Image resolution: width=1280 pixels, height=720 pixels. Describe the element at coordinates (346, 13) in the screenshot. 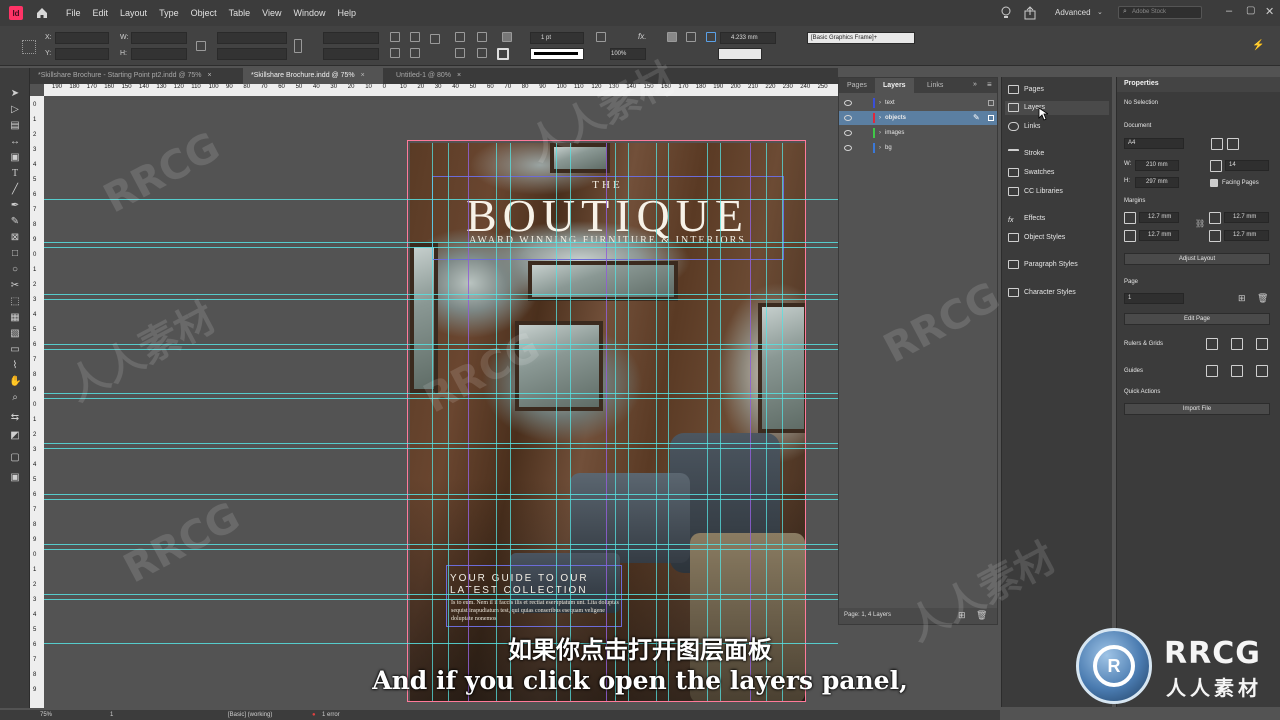

I see `menu-help: Help` at that location.